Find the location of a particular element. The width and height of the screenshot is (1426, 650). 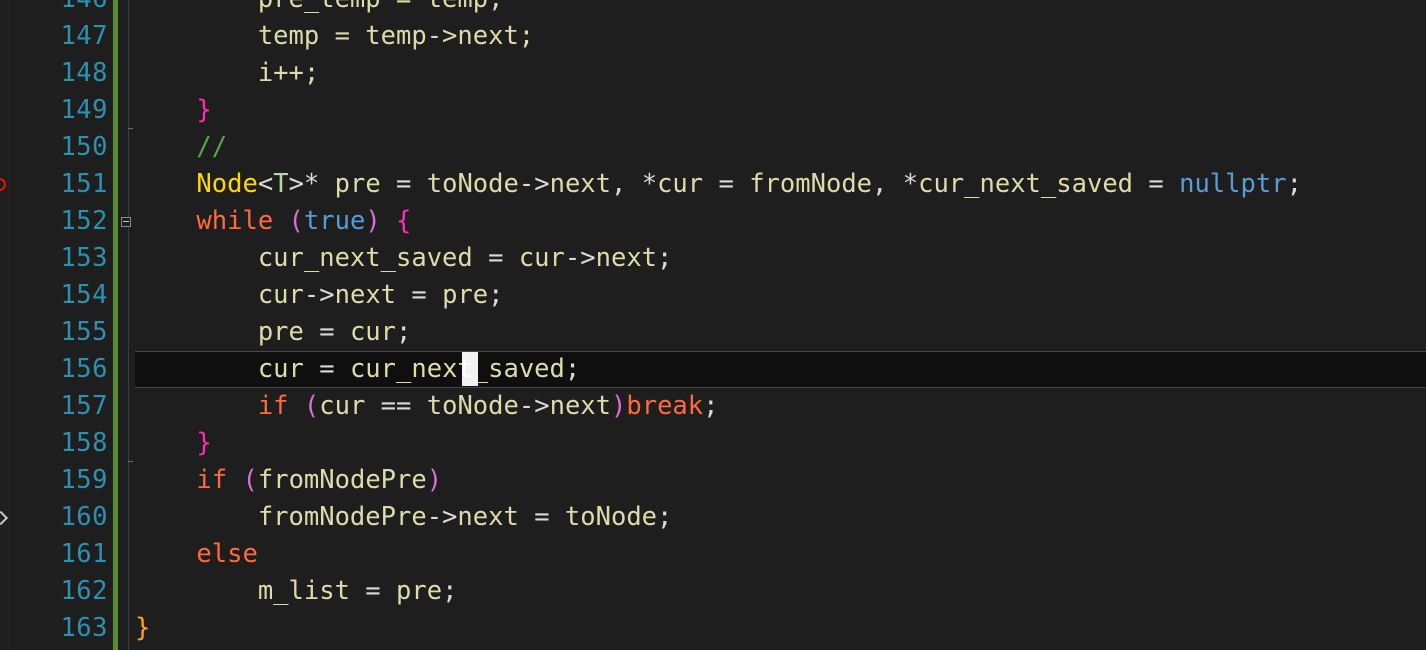

code-token: < is located at coordinates (265, 184).